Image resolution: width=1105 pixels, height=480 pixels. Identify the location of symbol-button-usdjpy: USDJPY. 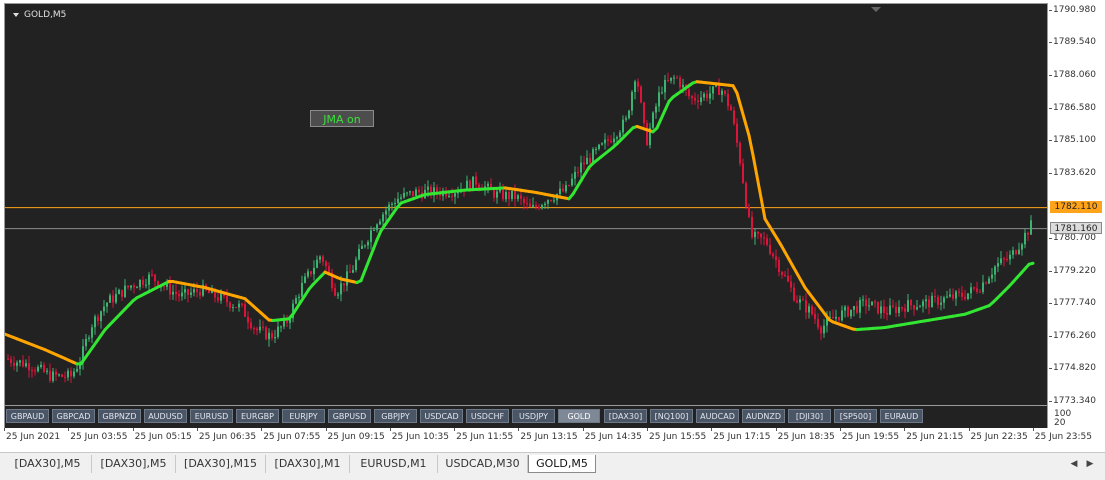
(533, 416).